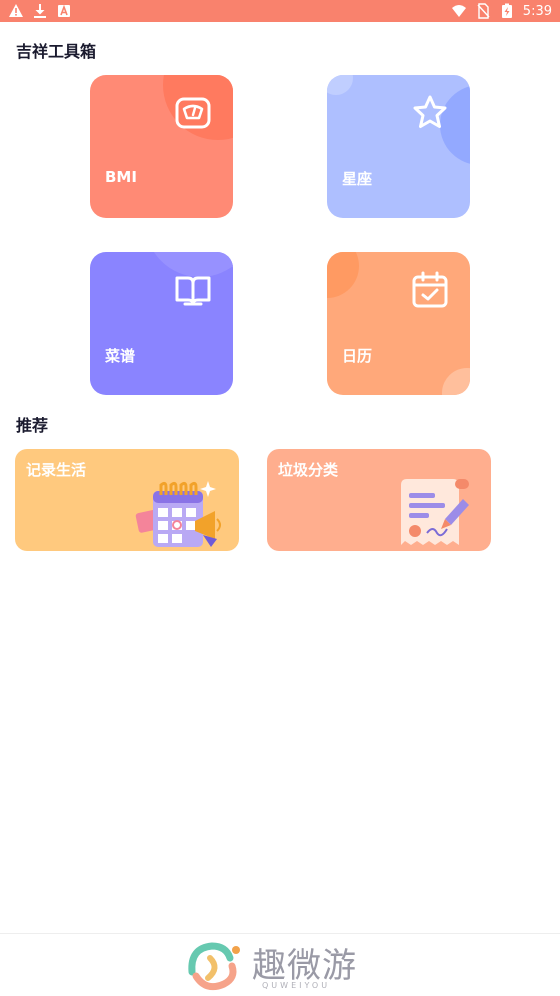 Image resolution: width=560 pixels, height=996 pixels. Describe the element at coordinates (537, 11) in the screenshot. I see `status-time: 5:39` at that location.